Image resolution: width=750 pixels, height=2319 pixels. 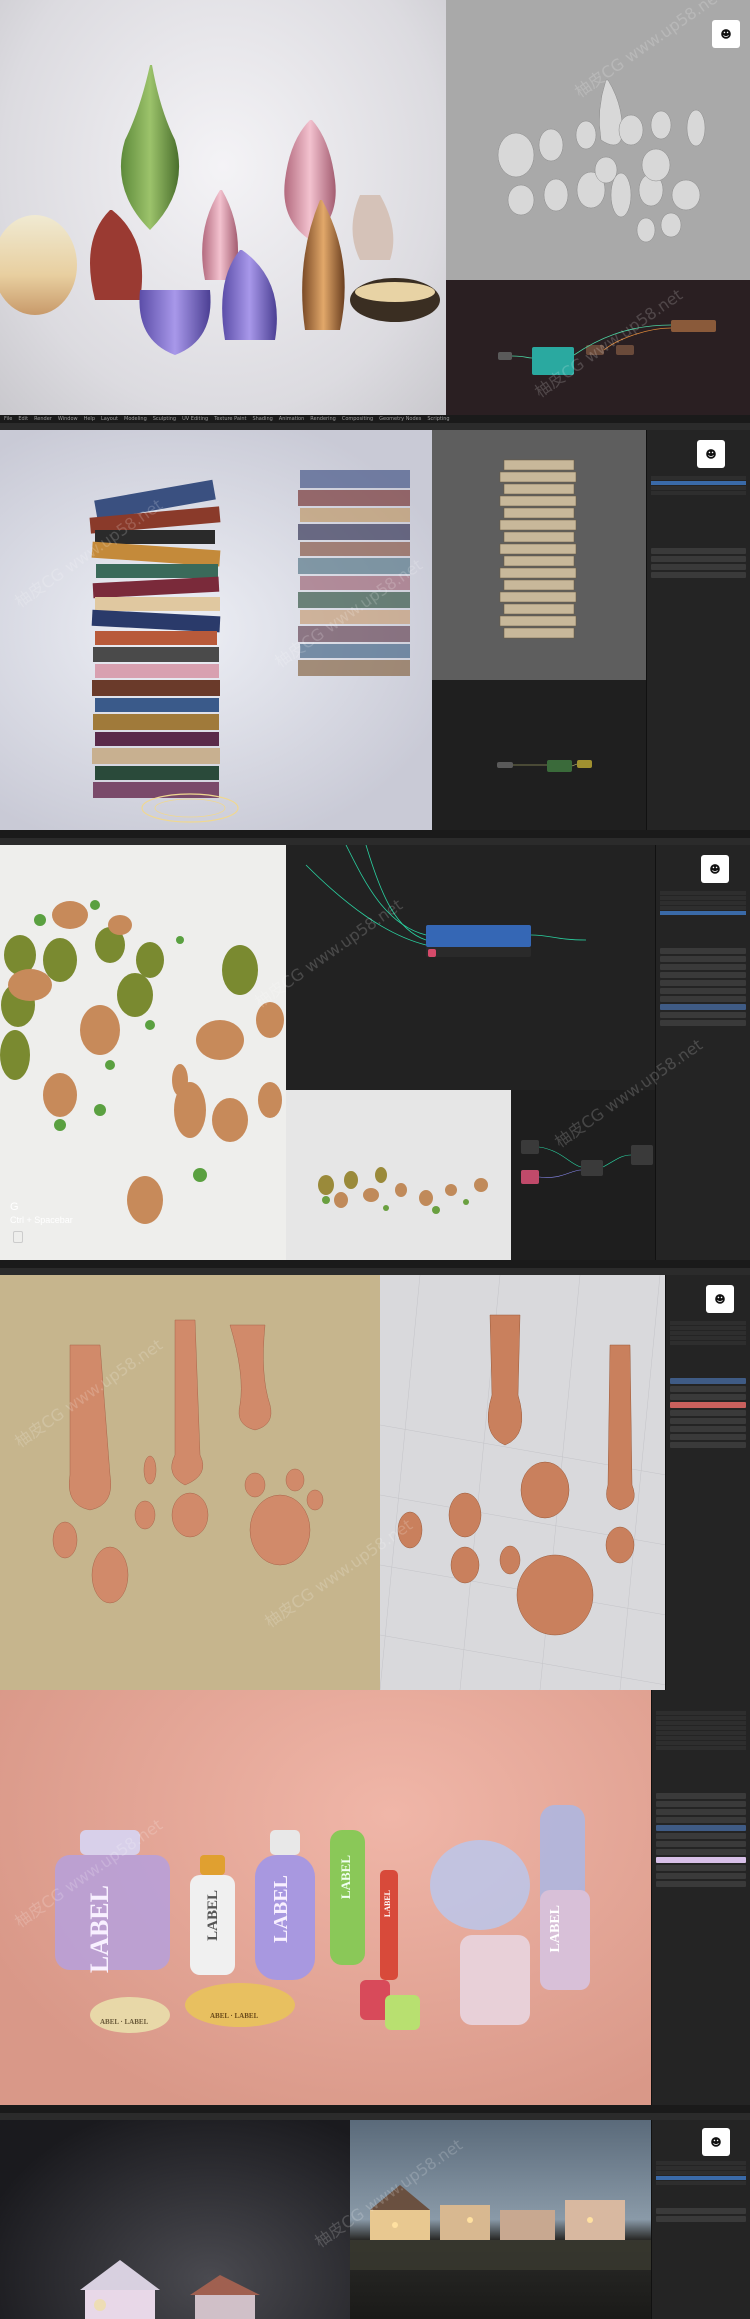 I want to click on render-viewport-rocks: G Ctrl + Spacebar, so click(x=143, y=1052).